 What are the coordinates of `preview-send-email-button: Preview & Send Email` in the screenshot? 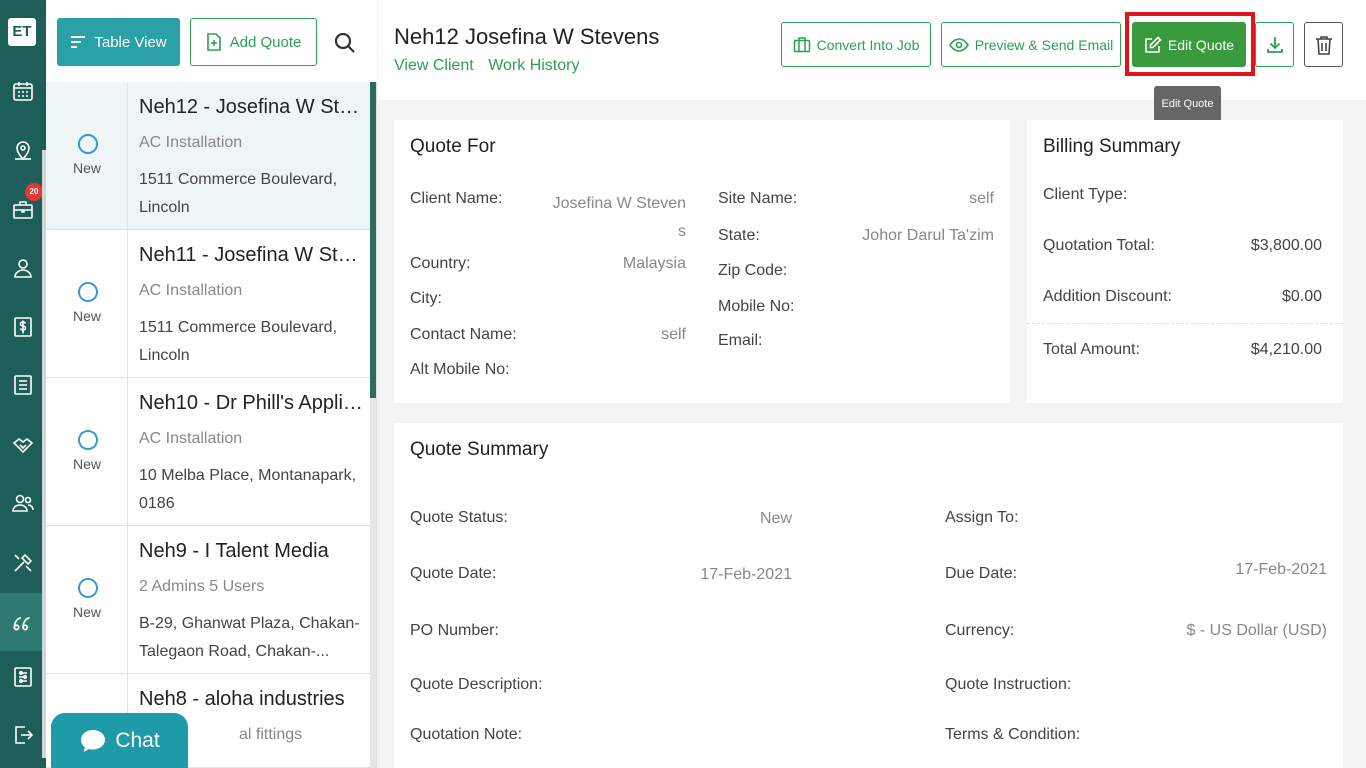 It's located at (1031, 44).